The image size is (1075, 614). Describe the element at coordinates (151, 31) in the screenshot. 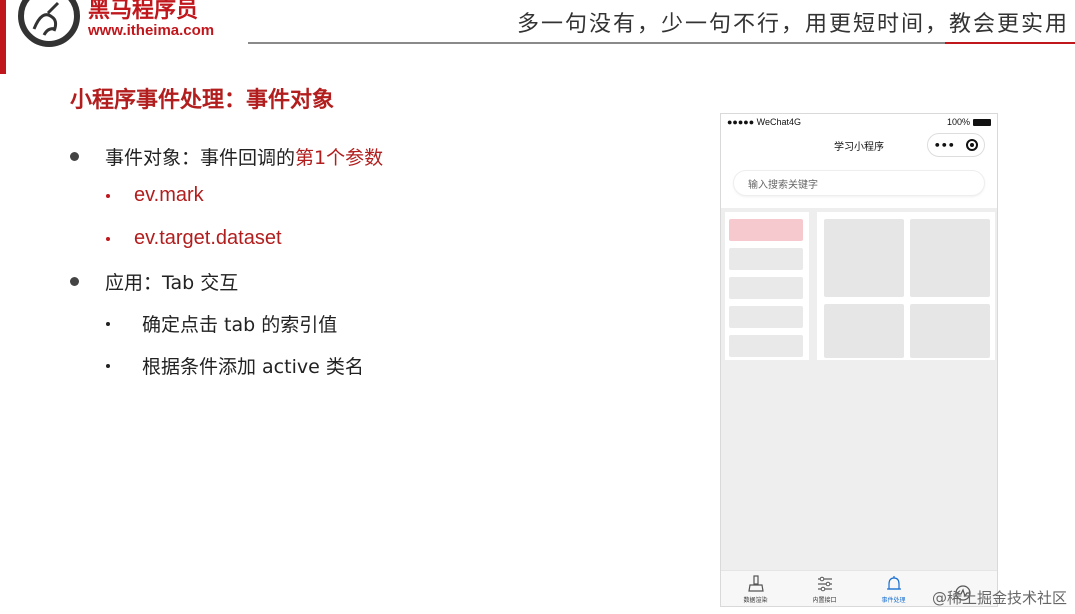

I see `brand-url: www.itheima.com` at that location.